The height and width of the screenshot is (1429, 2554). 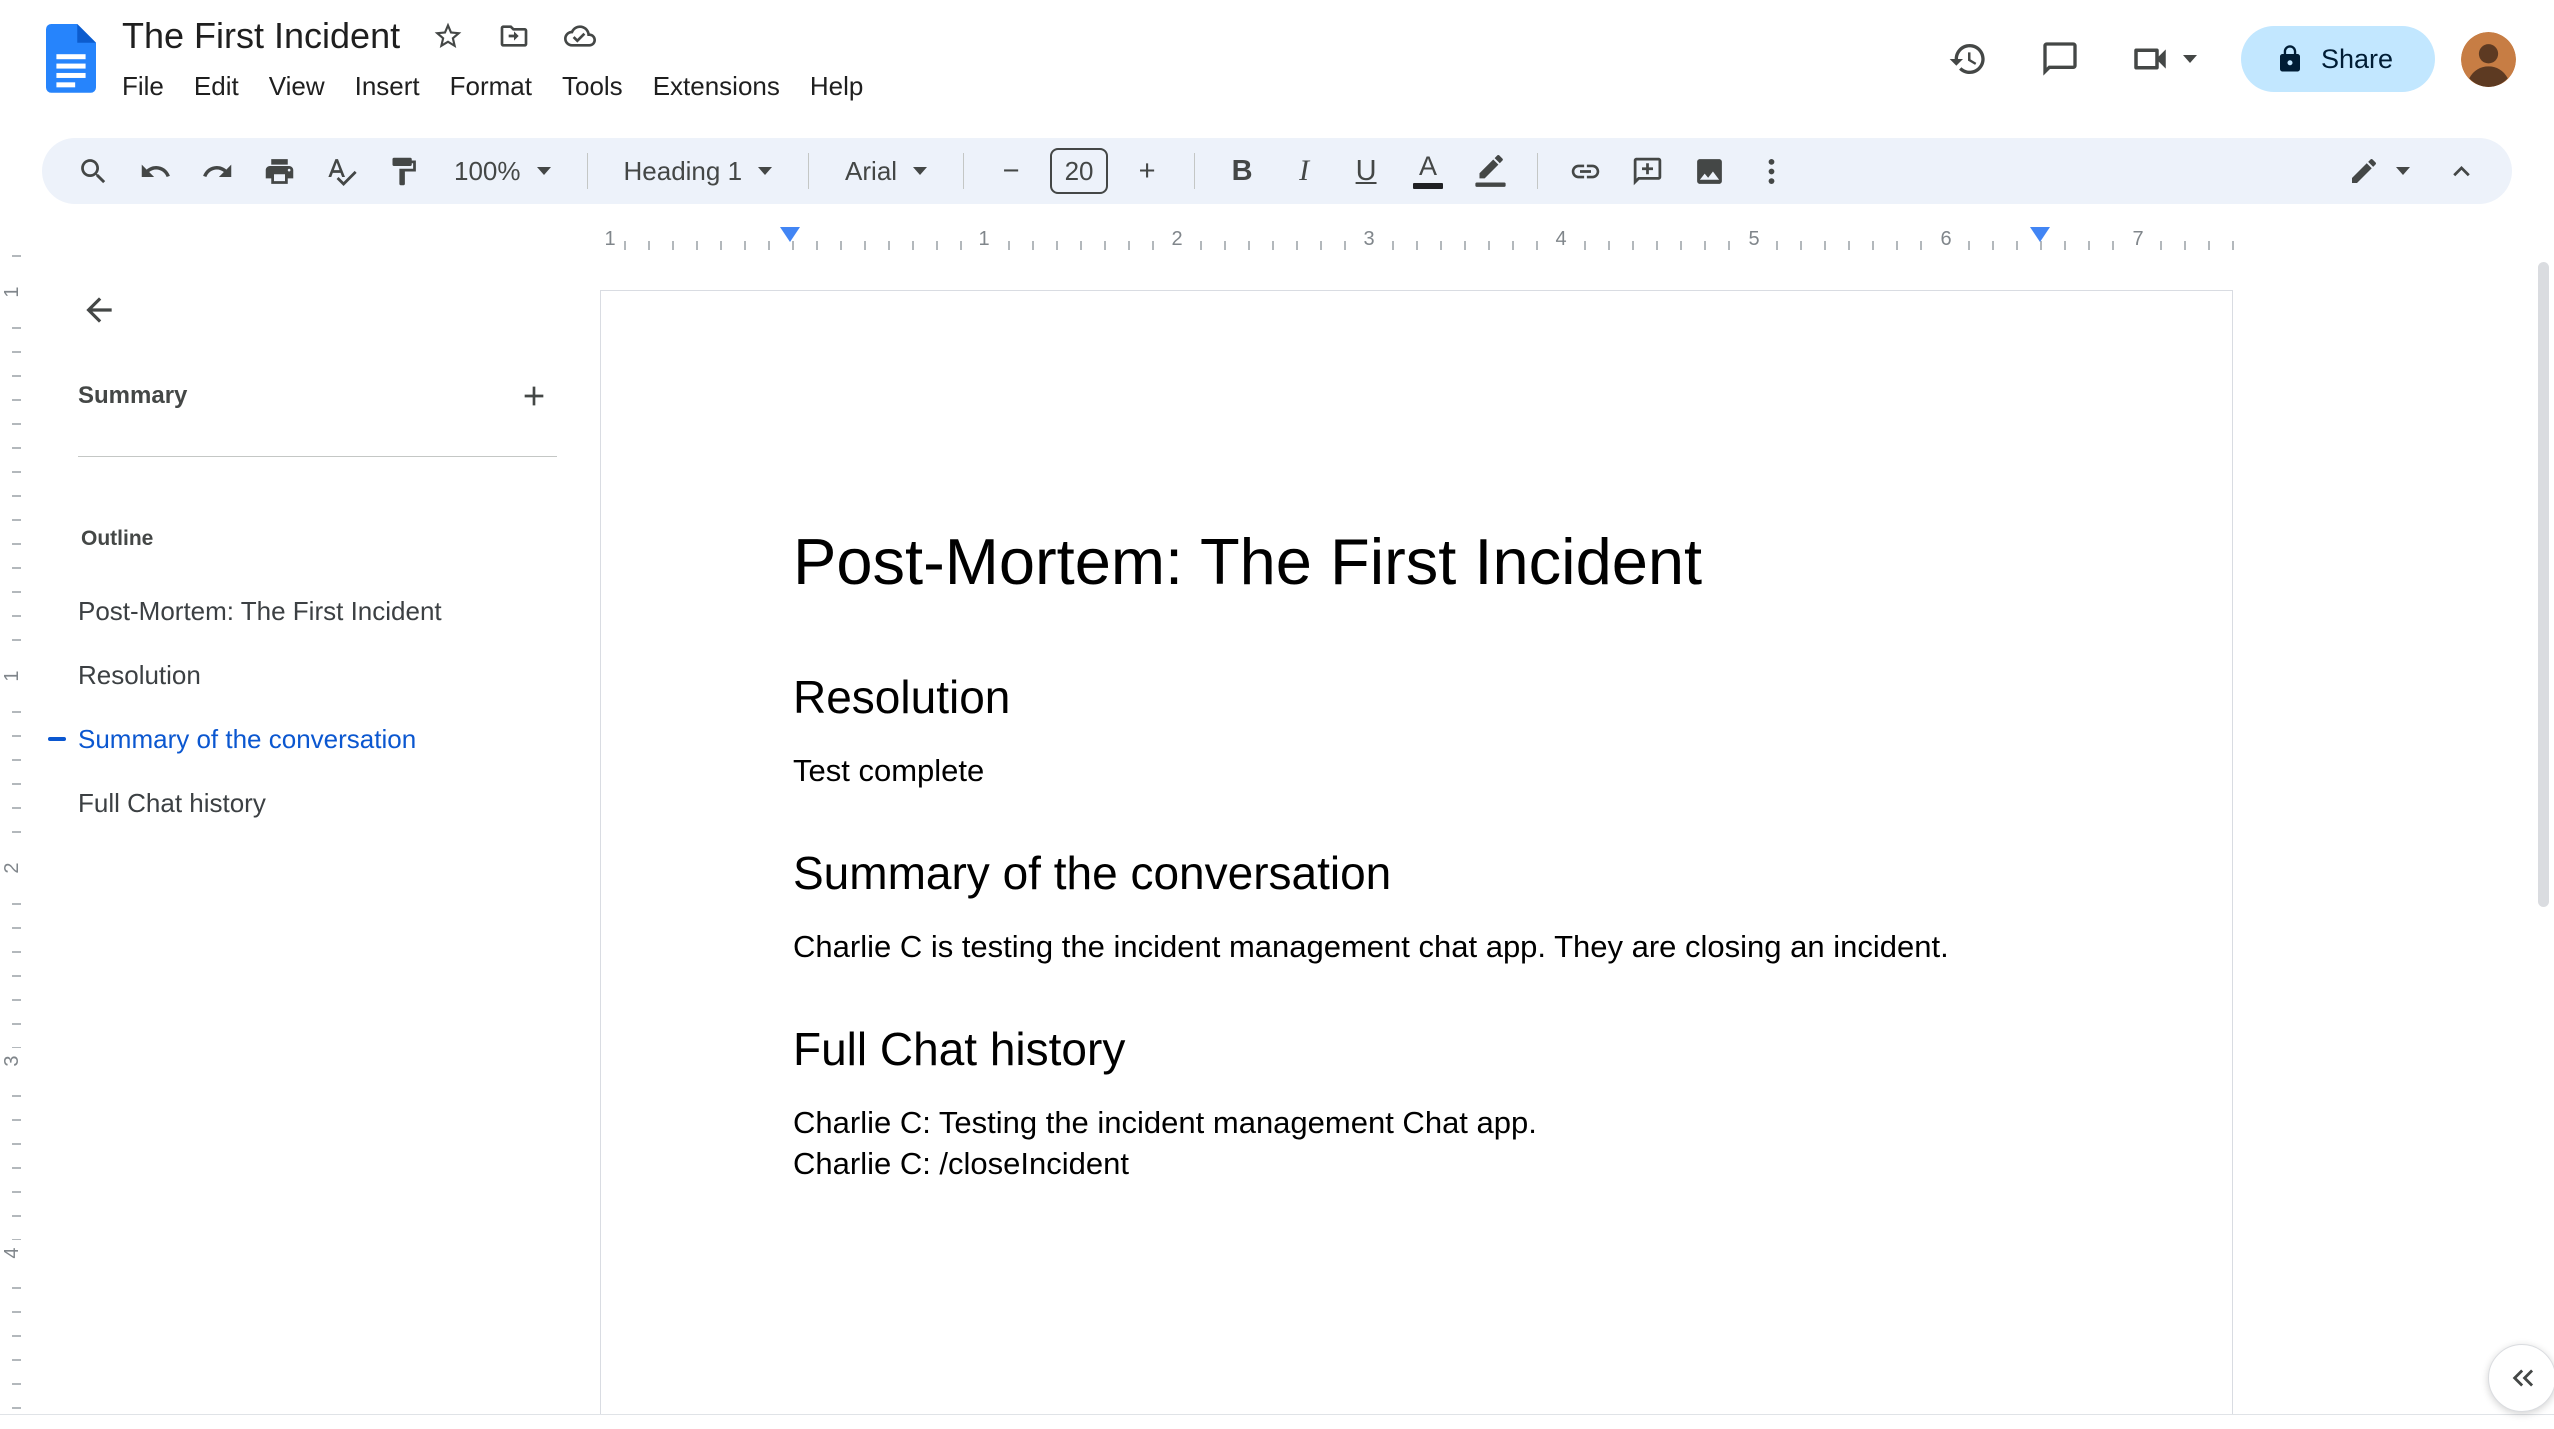 I want to click on menu-help: Help, so click(x=836, y=86).